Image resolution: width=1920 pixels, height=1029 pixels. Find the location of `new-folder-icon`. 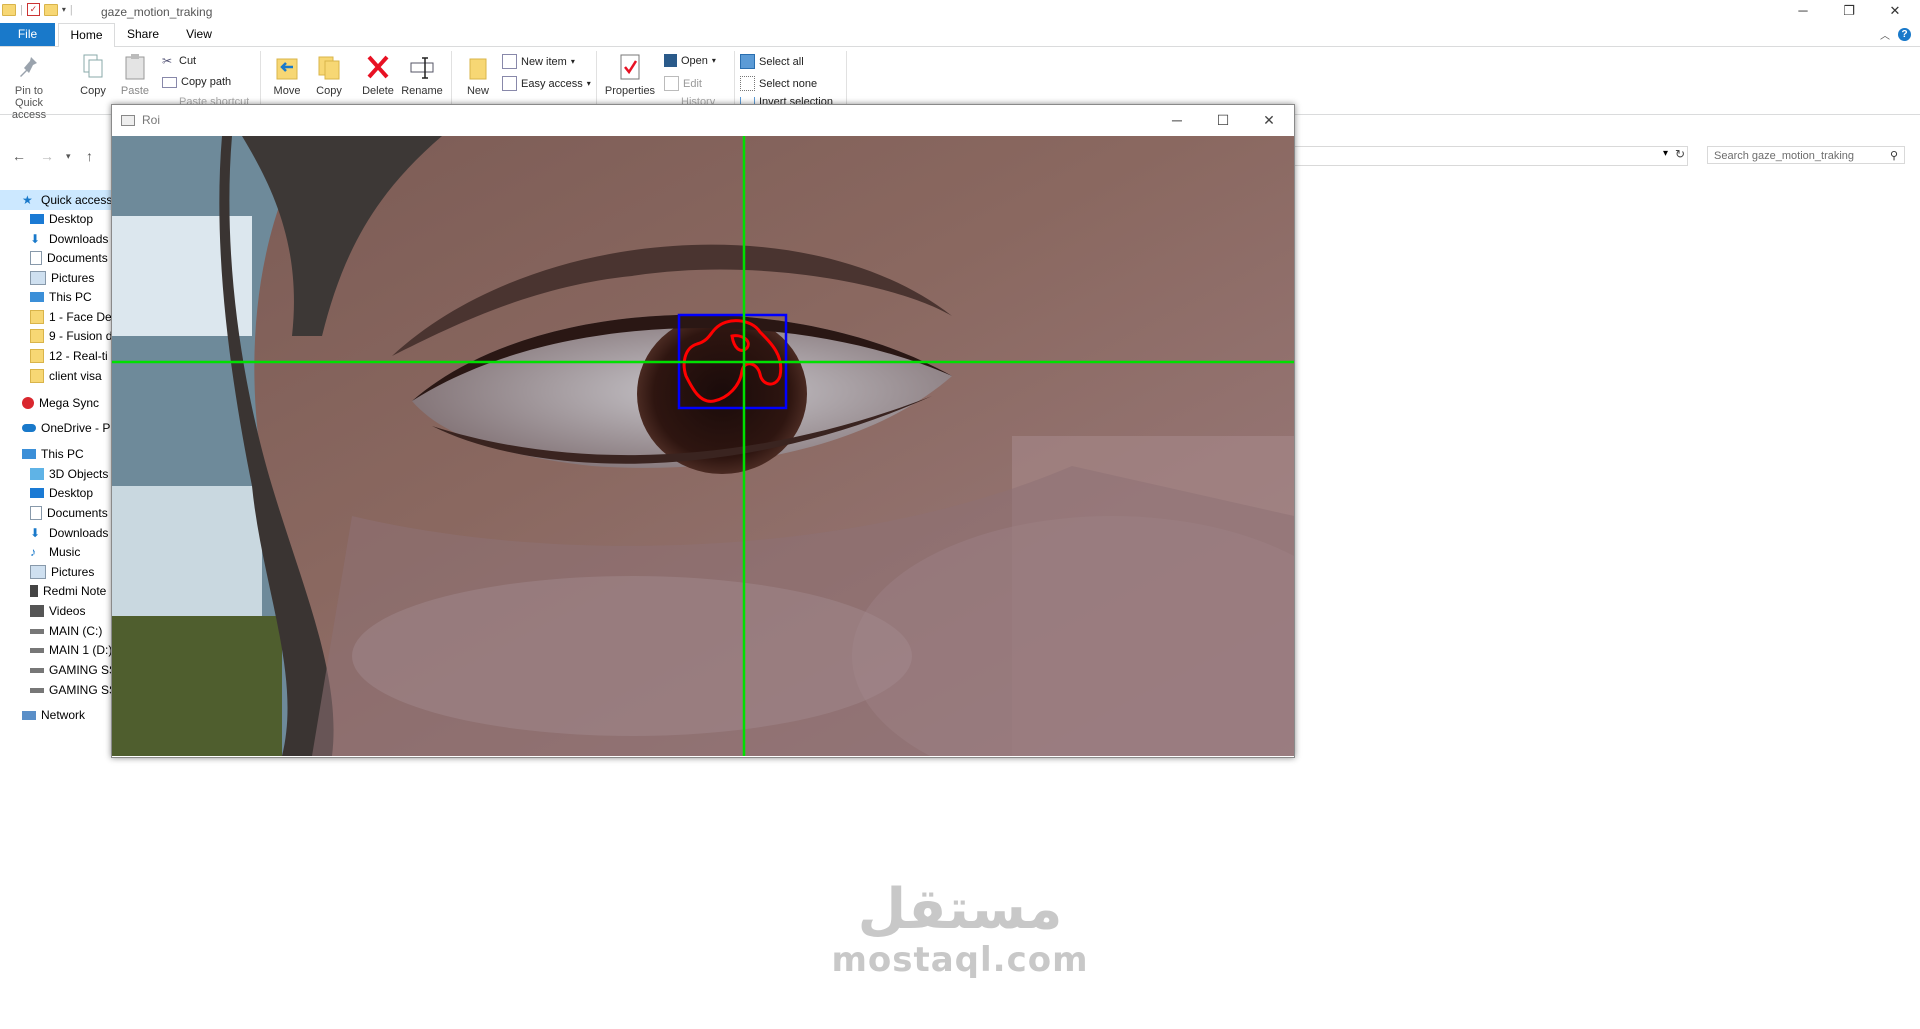

new-folder-icon is located at coordinates (50, 9).